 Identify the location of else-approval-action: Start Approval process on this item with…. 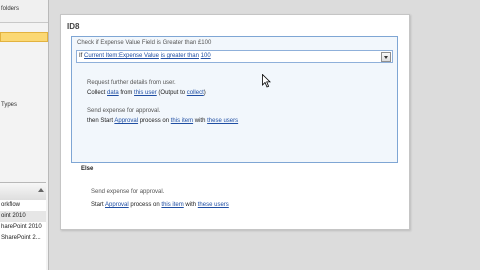
(160, 205).